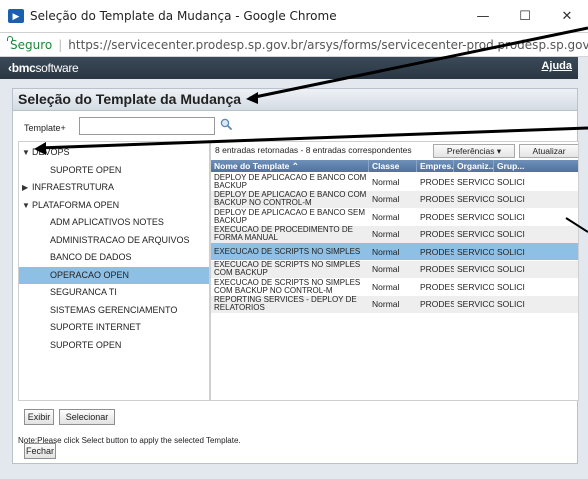 Image resolution: width=588 pixels, height=479 pixels. Describe the element at coordinates (95, 327) in the screenshot. I see `tree-item-label: SUPORTE INTERNET` at that location.